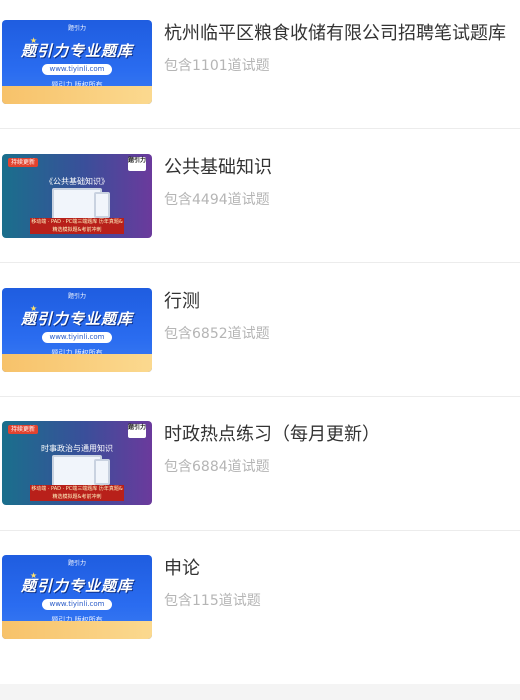 The width and height of the screenshot is (520, 700). Describe the element at coordinates (77, 448) in the screenshot. I see `thumbnail-headline: 时事政治与通用知识` at that location.